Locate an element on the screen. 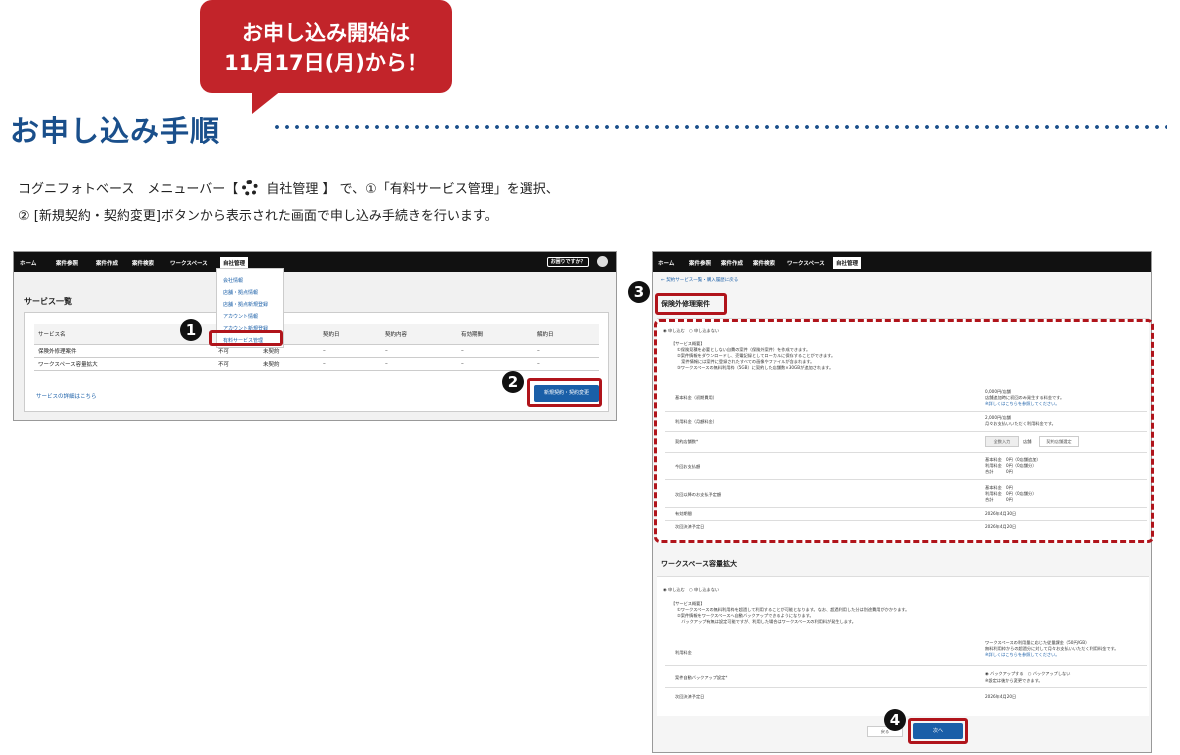  ws-next-payment-value: 2026年4月20日 is located at coordinates (1001, 696).